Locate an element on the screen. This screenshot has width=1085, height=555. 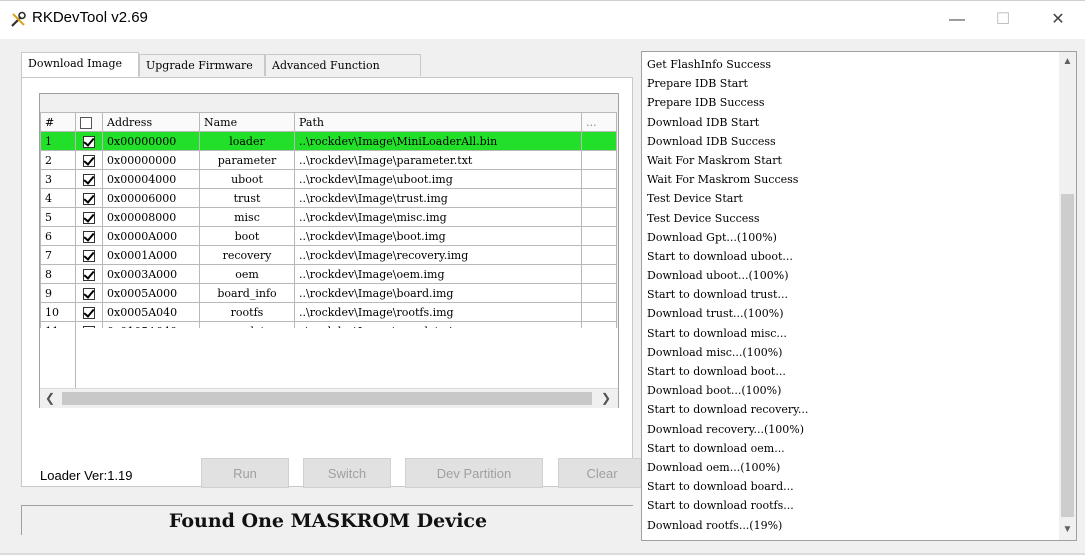
table-row: 6 0x0000A000 boot ..\rockdev\Image\boot.img is located at coordinates (328, 236).